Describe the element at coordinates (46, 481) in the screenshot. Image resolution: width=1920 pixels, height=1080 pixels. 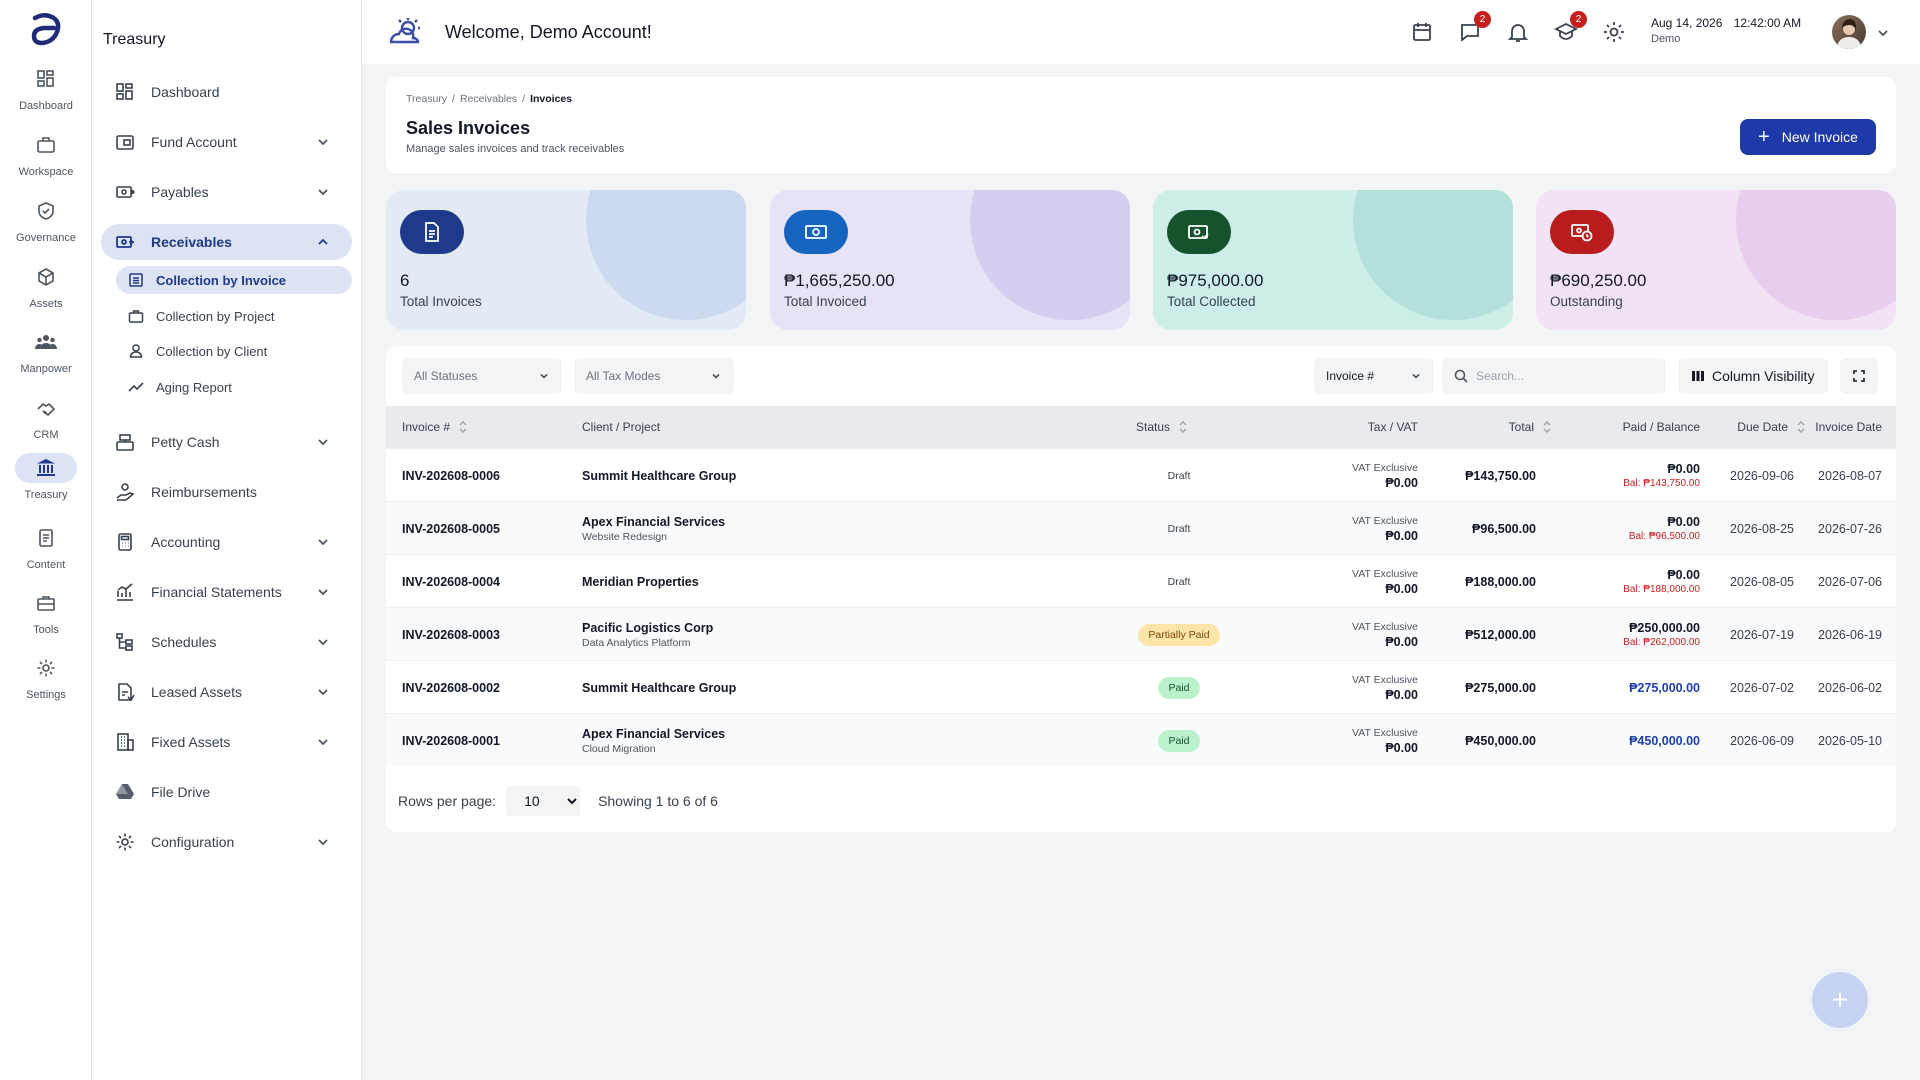
I see `rail-item-treasury: Treasury` at that location.